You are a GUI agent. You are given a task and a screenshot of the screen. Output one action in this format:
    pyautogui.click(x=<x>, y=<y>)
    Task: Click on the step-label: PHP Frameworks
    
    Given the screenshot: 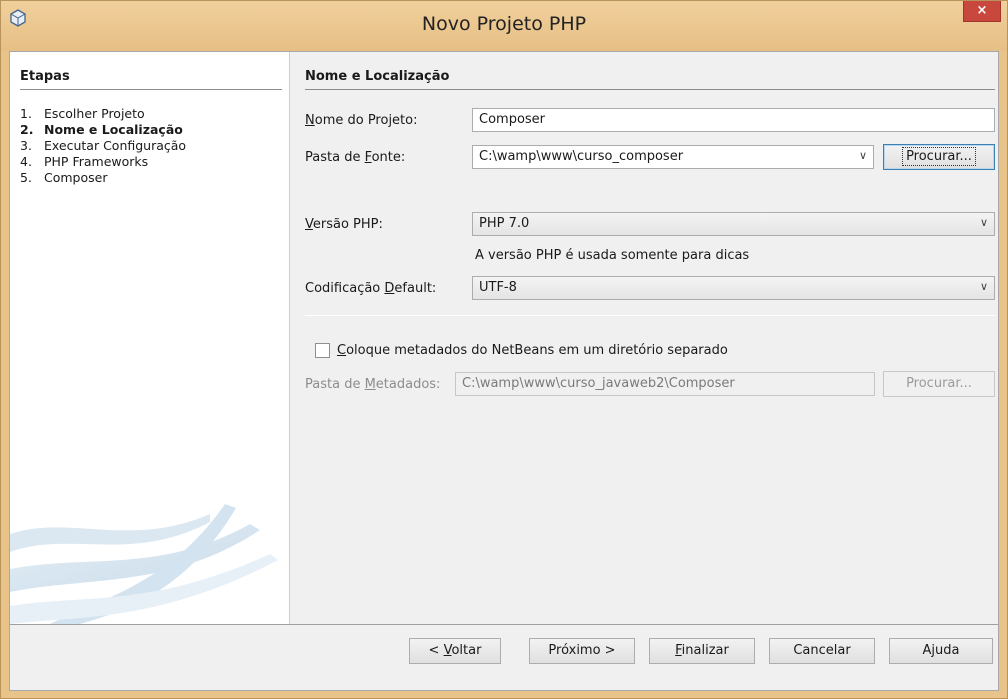 What is the action you would take?
    pyautogui.click(x=96, y=161)
    